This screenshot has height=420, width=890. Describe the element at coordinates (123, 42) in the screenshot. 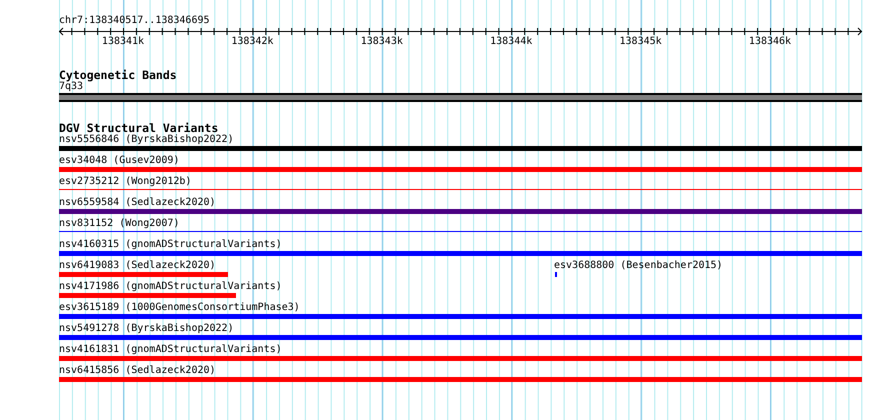

I see `tick-label: 138341k` at that location.